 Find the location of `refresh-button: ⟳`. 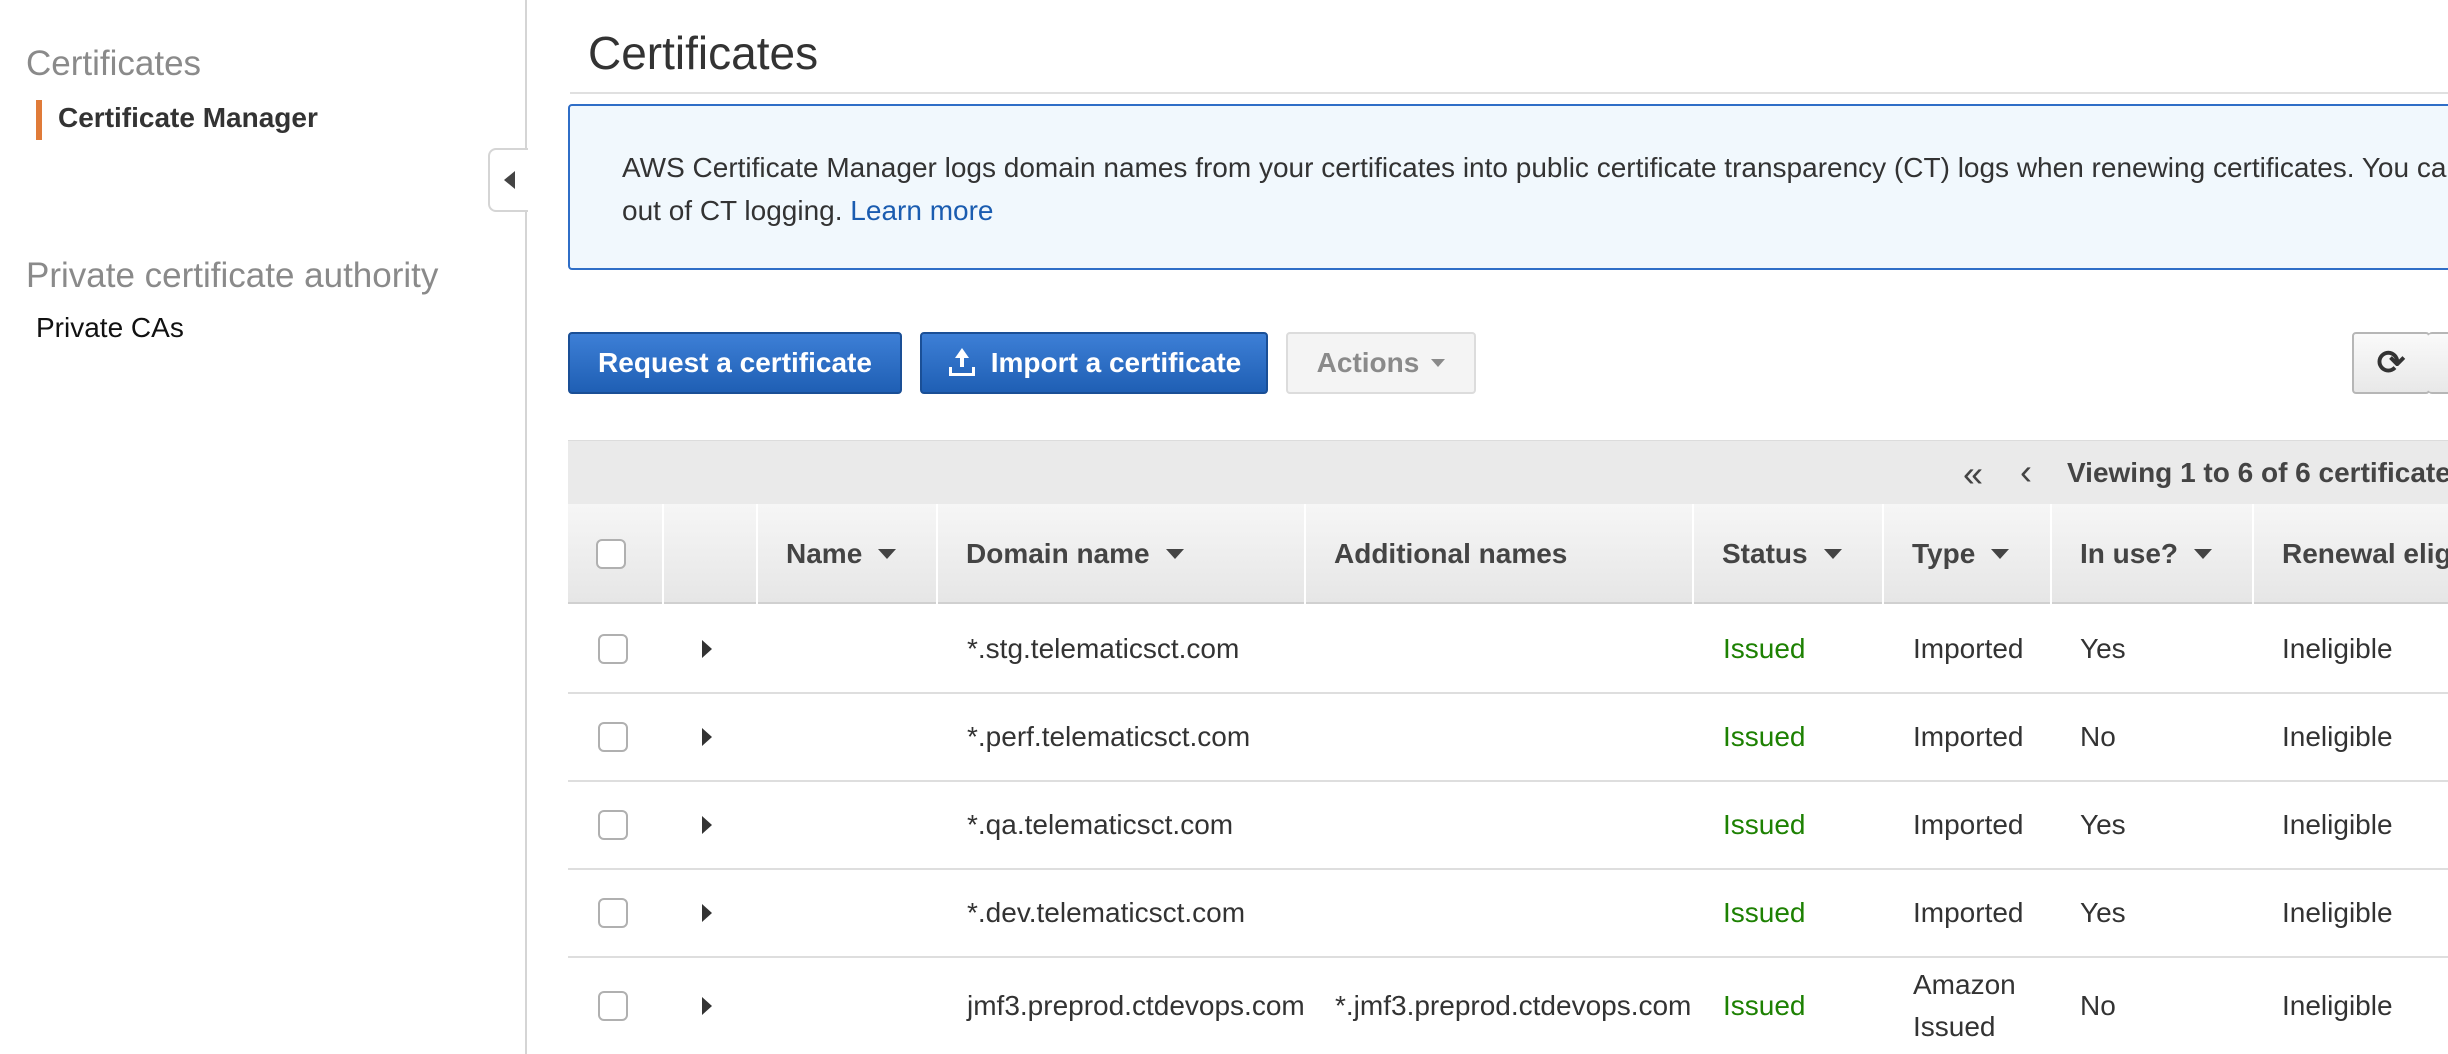

refresh-button: ⟳ is located at coordinates (2391, 363).